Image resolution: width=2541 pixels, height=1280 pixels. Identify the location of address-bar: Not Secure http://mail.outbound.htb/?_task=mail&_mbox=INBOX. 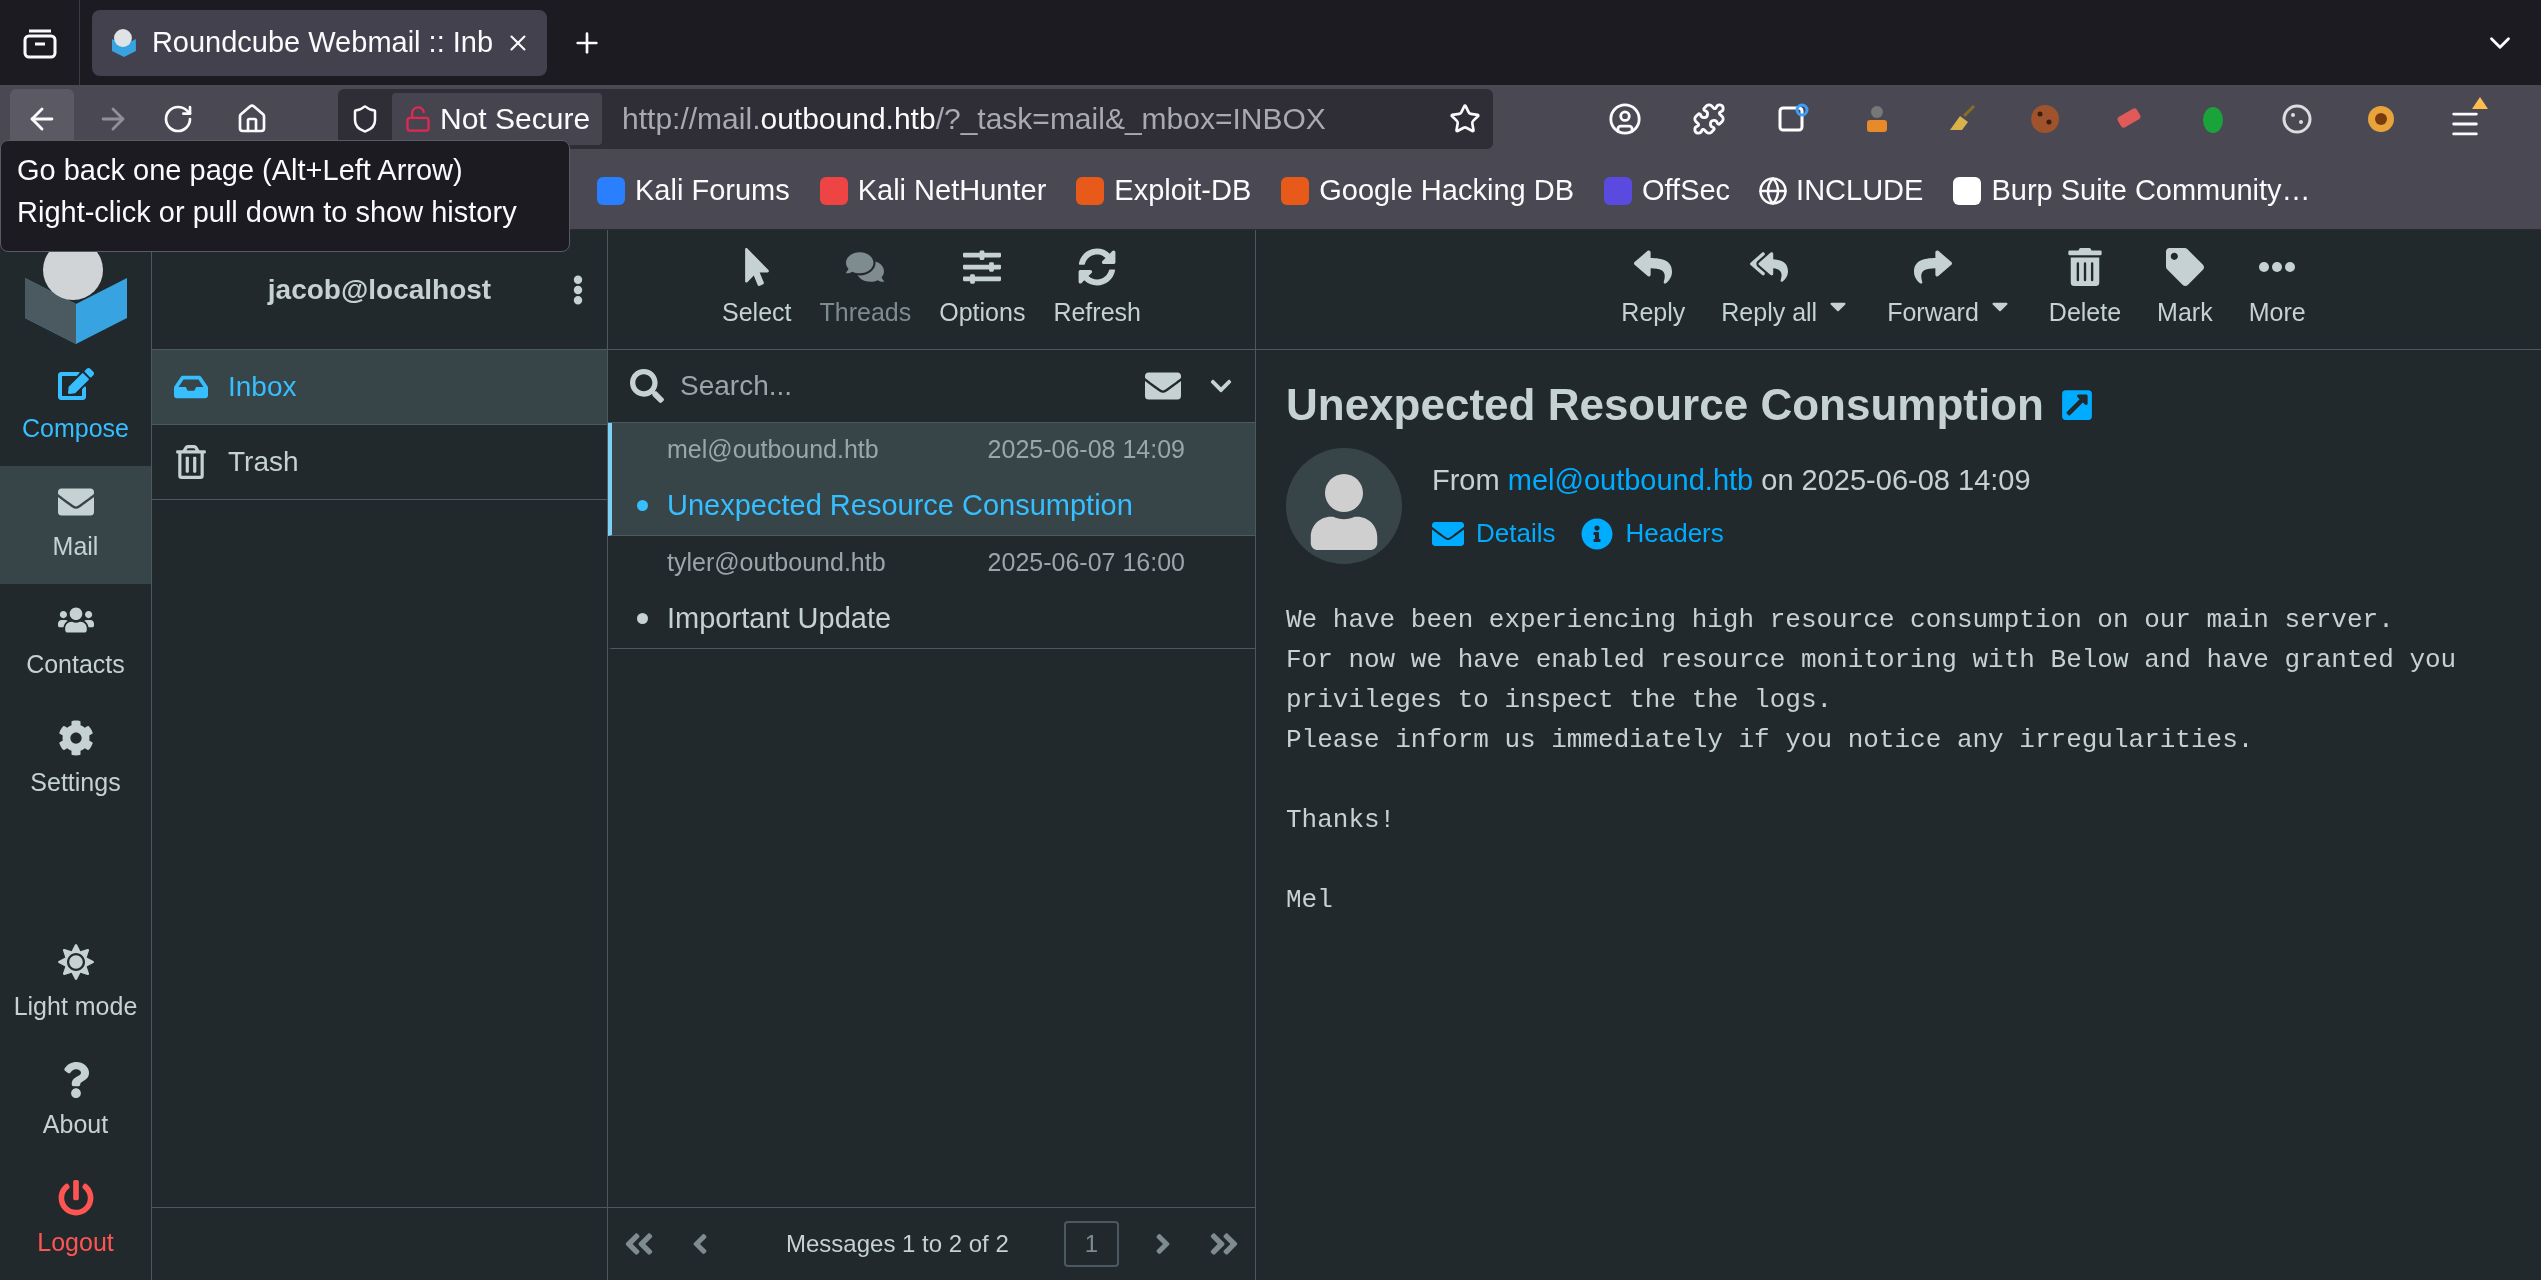
(915, 118).